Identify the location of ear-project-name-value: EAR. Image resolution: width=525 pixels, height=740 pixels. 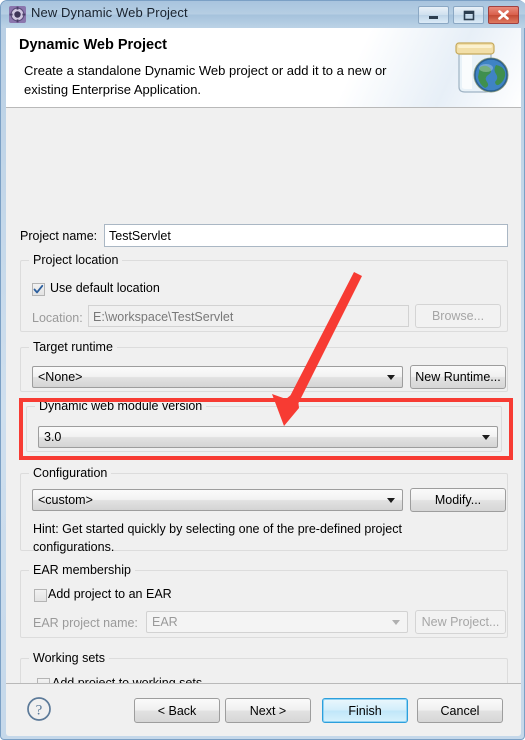
(165, 622).